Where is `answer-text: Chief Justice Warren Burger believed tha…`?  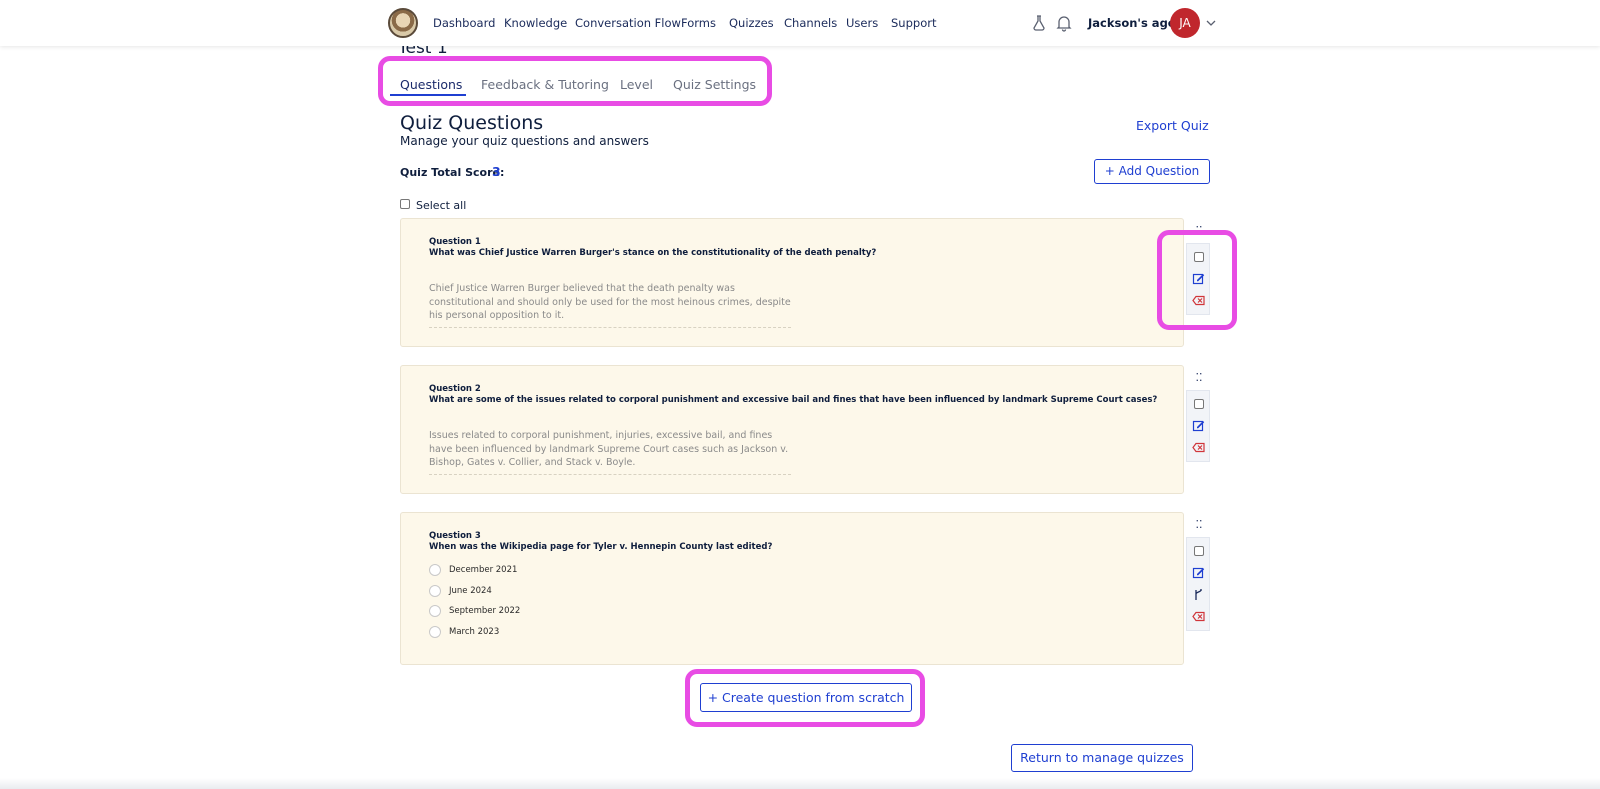
answer-text: Chief Justice Warren Burger believed tha… is located at coordinates (610, 305).